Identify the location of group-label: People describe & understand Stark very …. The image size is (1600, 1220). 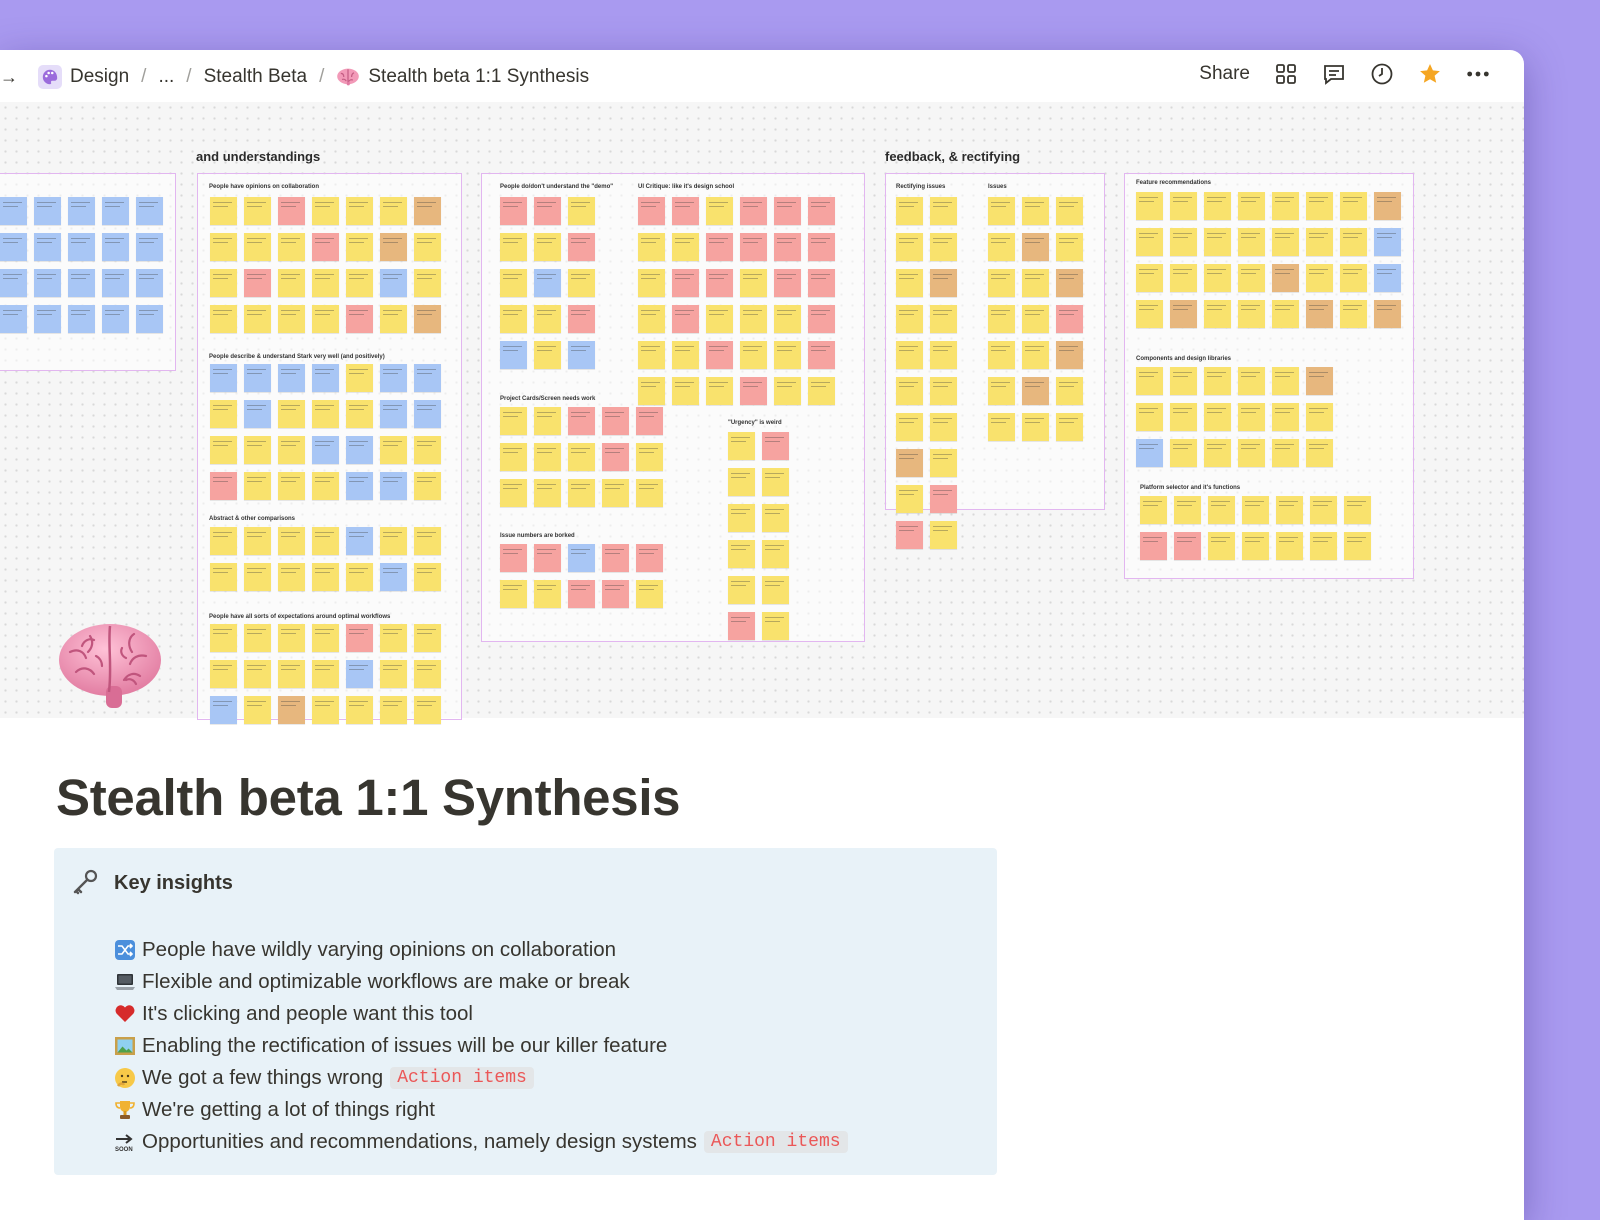
(297, 357).